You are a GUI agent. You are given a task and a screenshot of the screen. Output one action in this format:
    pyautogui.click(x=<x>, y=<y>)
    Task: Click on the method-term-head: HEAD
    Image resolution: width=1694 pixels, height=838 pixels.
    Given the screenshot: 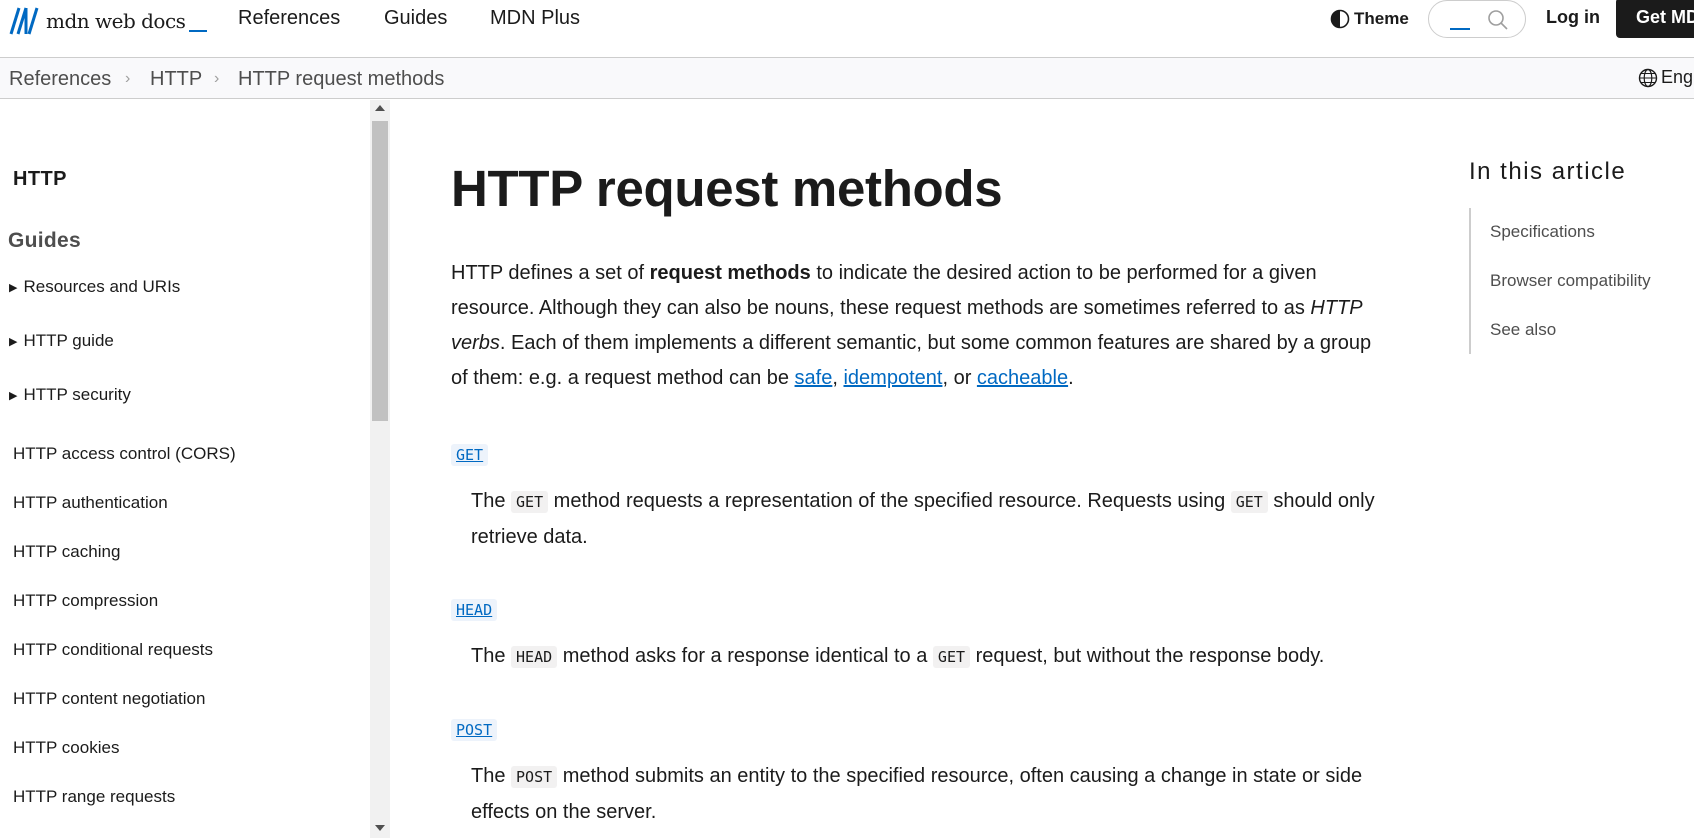 What is the action you would take?
    pyautogui.click(x=474, y=610)
    